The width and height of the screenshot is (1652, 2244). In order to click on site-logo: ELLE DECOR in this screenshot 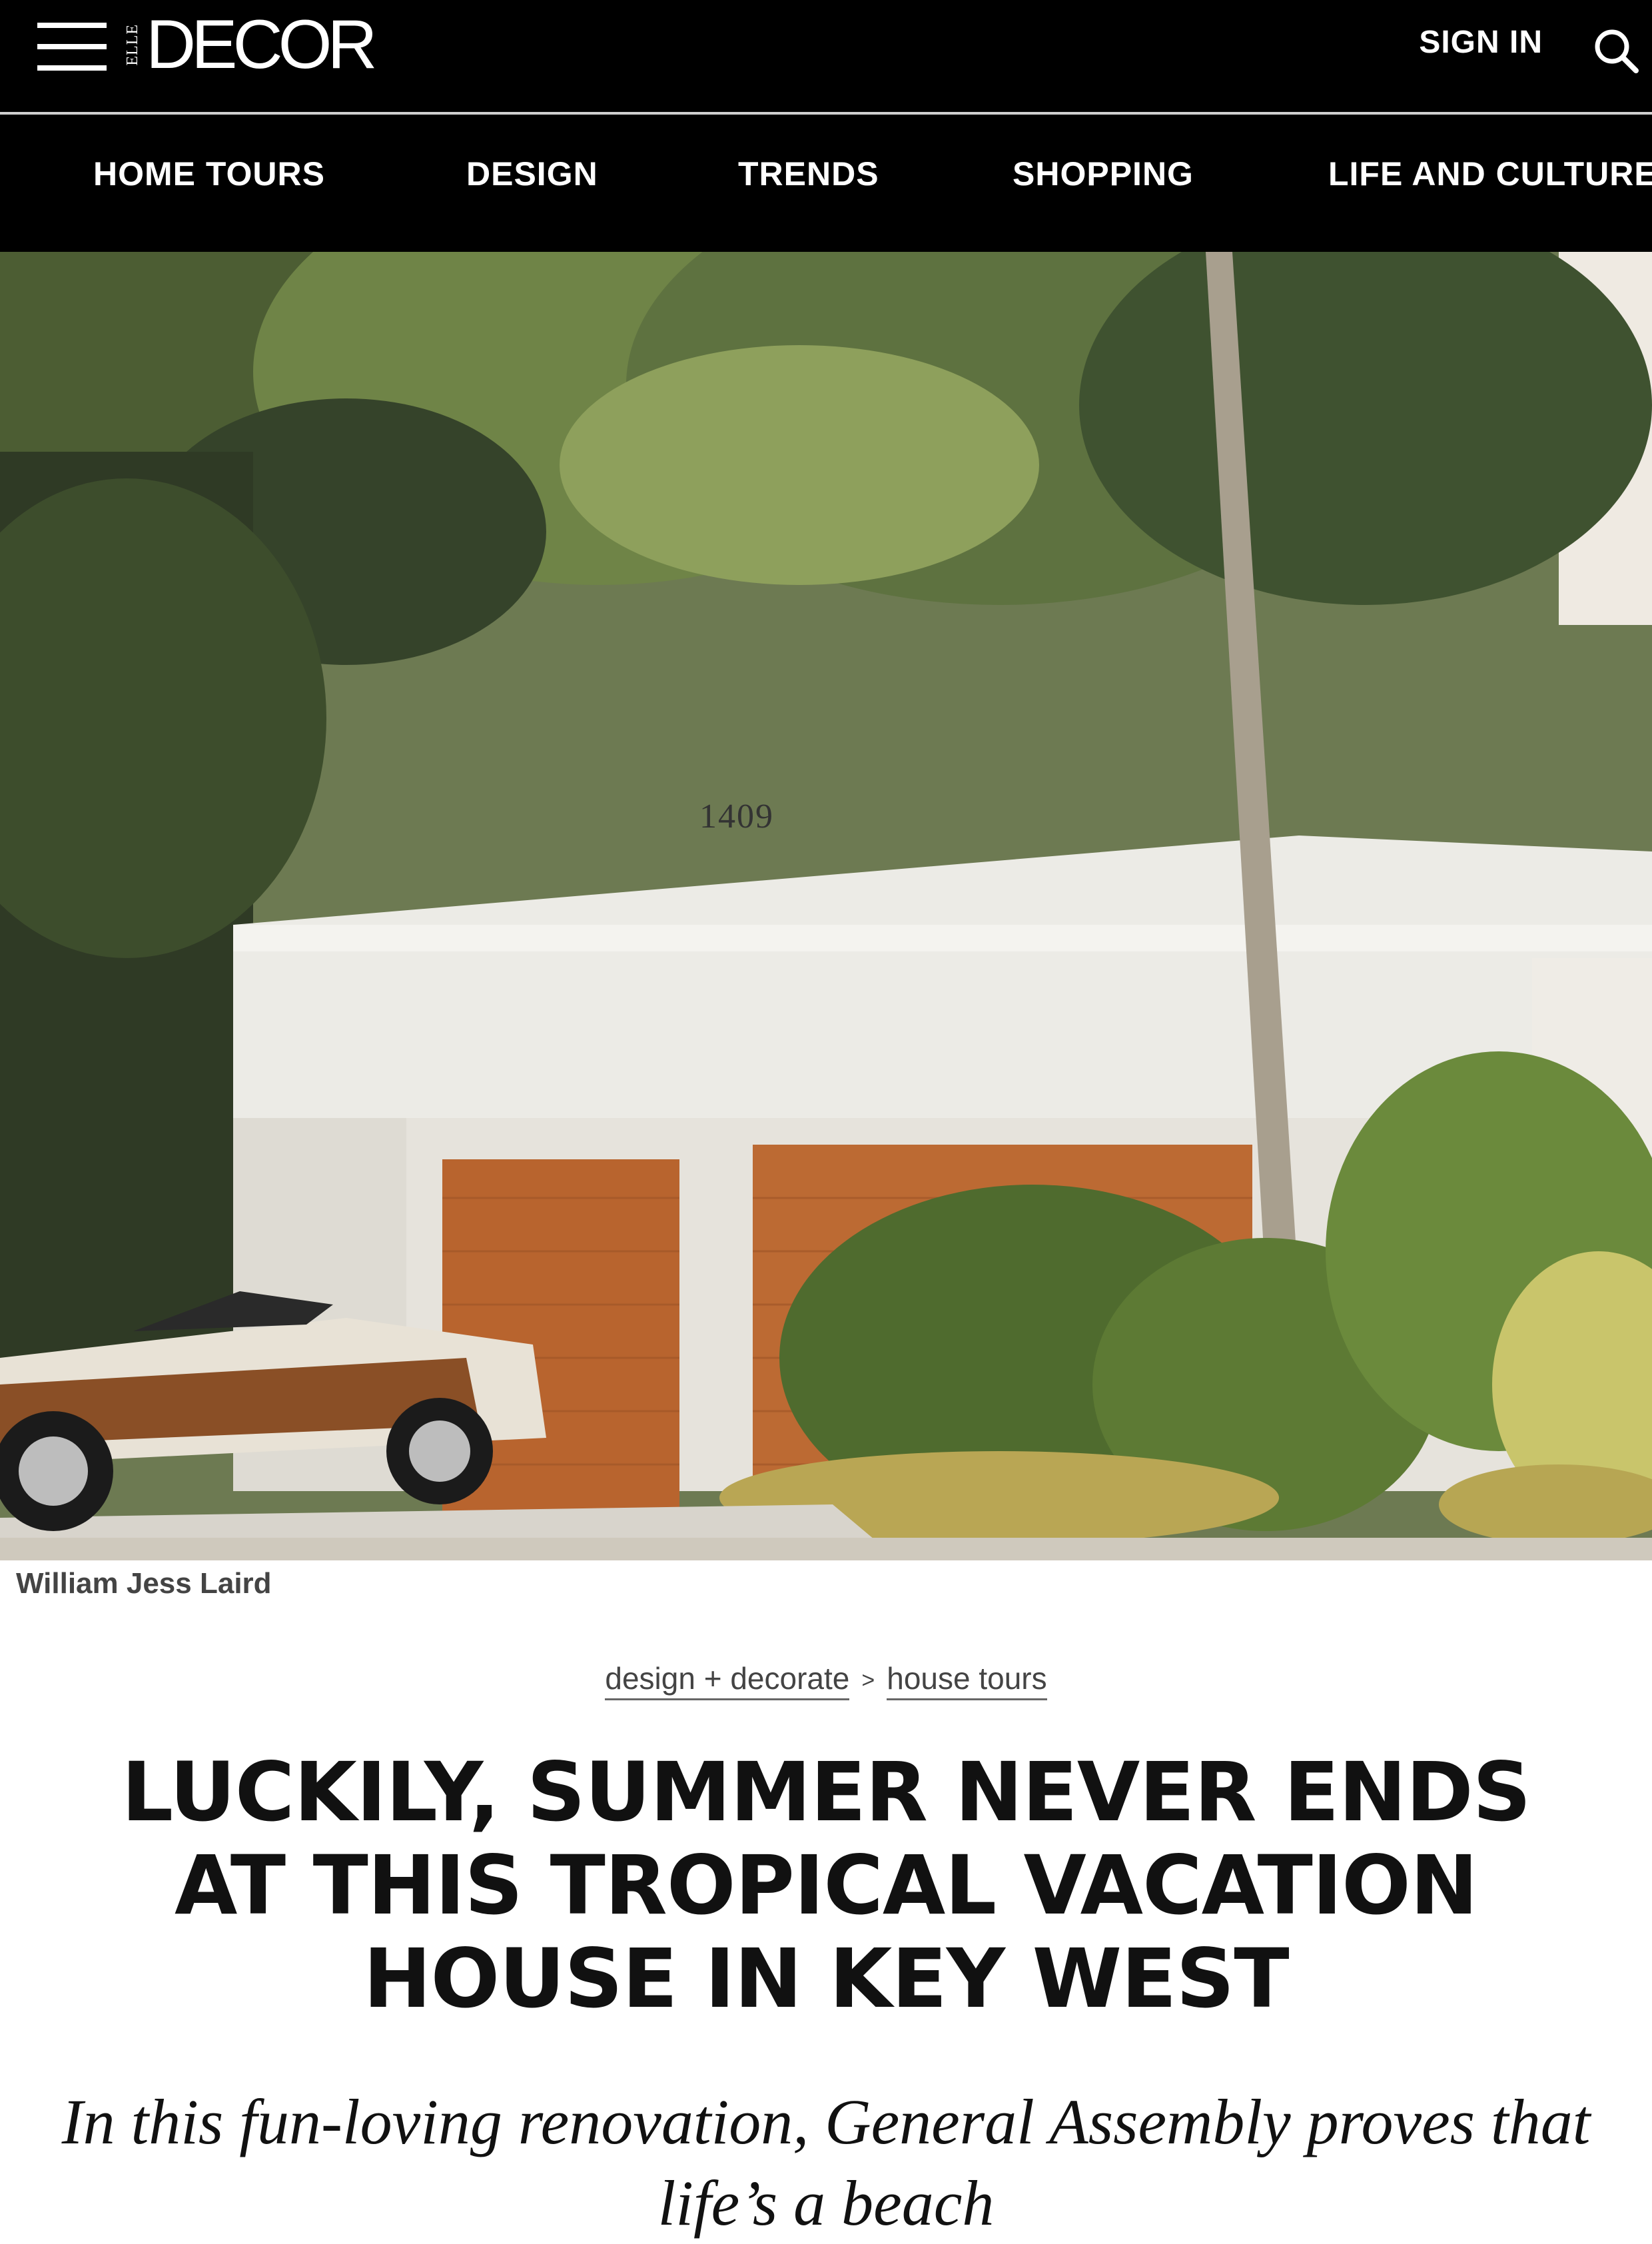, I will do `click(251, 45)`.